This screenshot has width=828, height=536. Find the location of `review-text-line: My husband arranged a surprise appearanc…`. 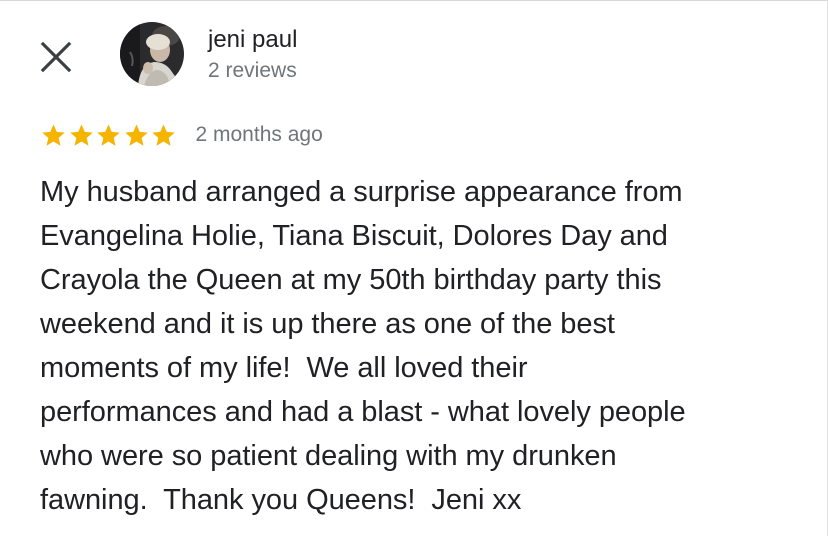

review-text-line: My husband arranged a surprise appearanc… is located at coordinates (361, 192).